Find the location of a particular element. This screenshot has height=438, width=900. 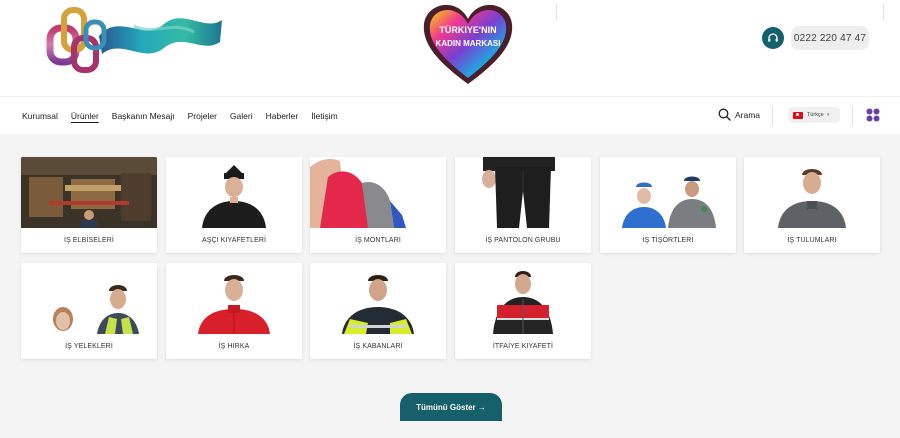

product-label: İŞ YELEKLERİ is located at coordinates (89, 346).